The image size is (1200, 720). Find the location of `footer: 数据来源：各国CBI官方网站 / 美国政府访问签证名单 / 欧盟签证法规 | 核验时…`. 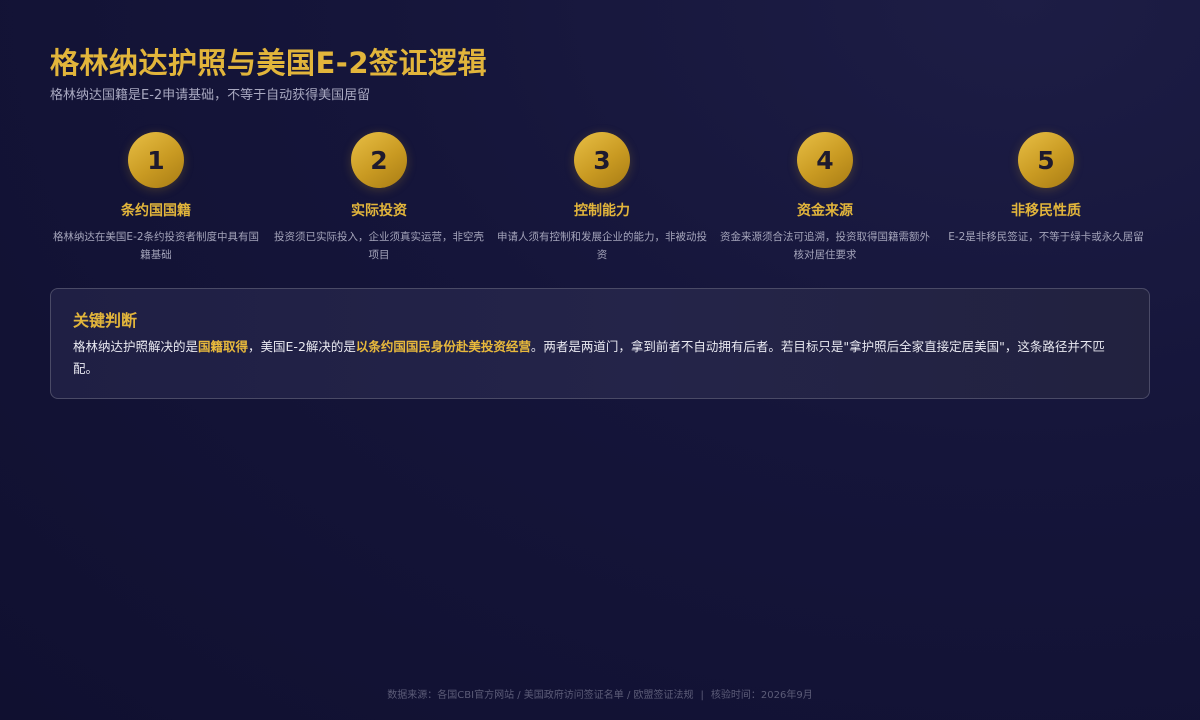

footer: 数据来源：各国CBI官方网站 / 美国政府访问签证名单 / 欧盟签证法规 | 核验时… is located at coordinates (600, 693).